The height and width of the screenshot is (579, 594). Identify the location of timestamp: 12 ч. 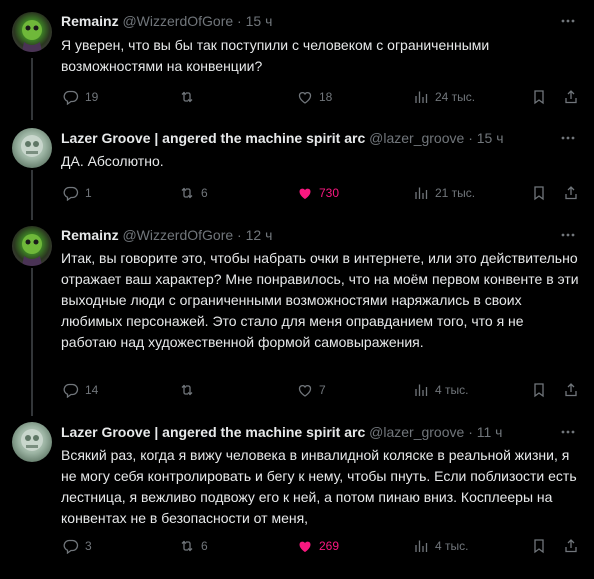
(259, 235).